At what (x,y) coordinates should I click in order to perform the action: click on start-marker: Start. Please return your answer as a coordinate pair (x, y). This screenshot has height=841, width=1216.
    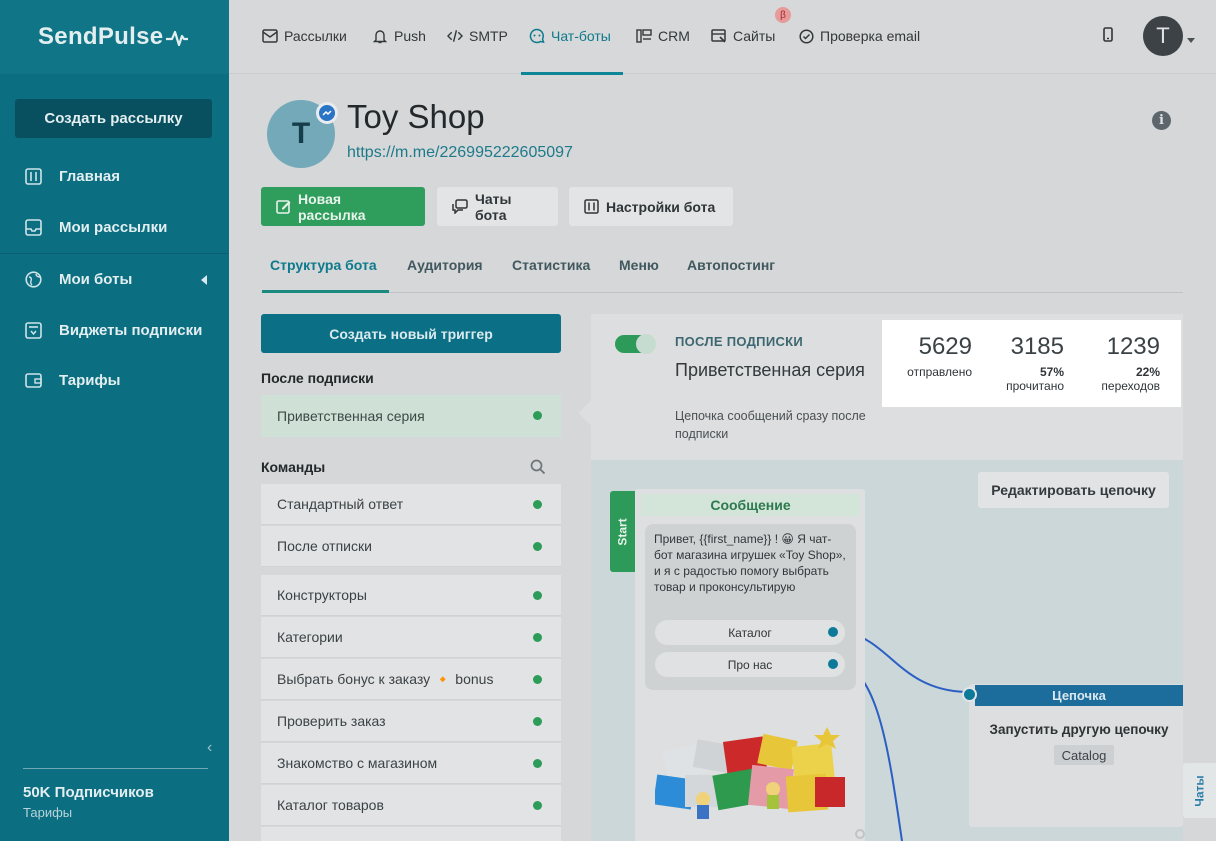
    Looking at the image, I should click on (622, 531).